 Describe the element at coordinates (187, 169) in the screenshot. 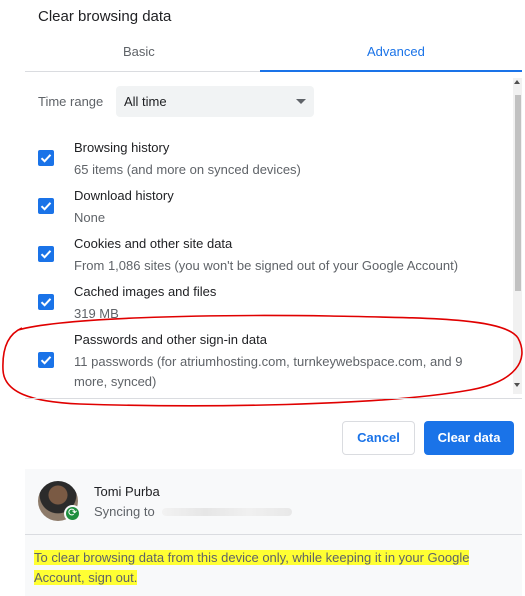

I see `option-subtitle: 65 items (and more on synced devices)` at that location.